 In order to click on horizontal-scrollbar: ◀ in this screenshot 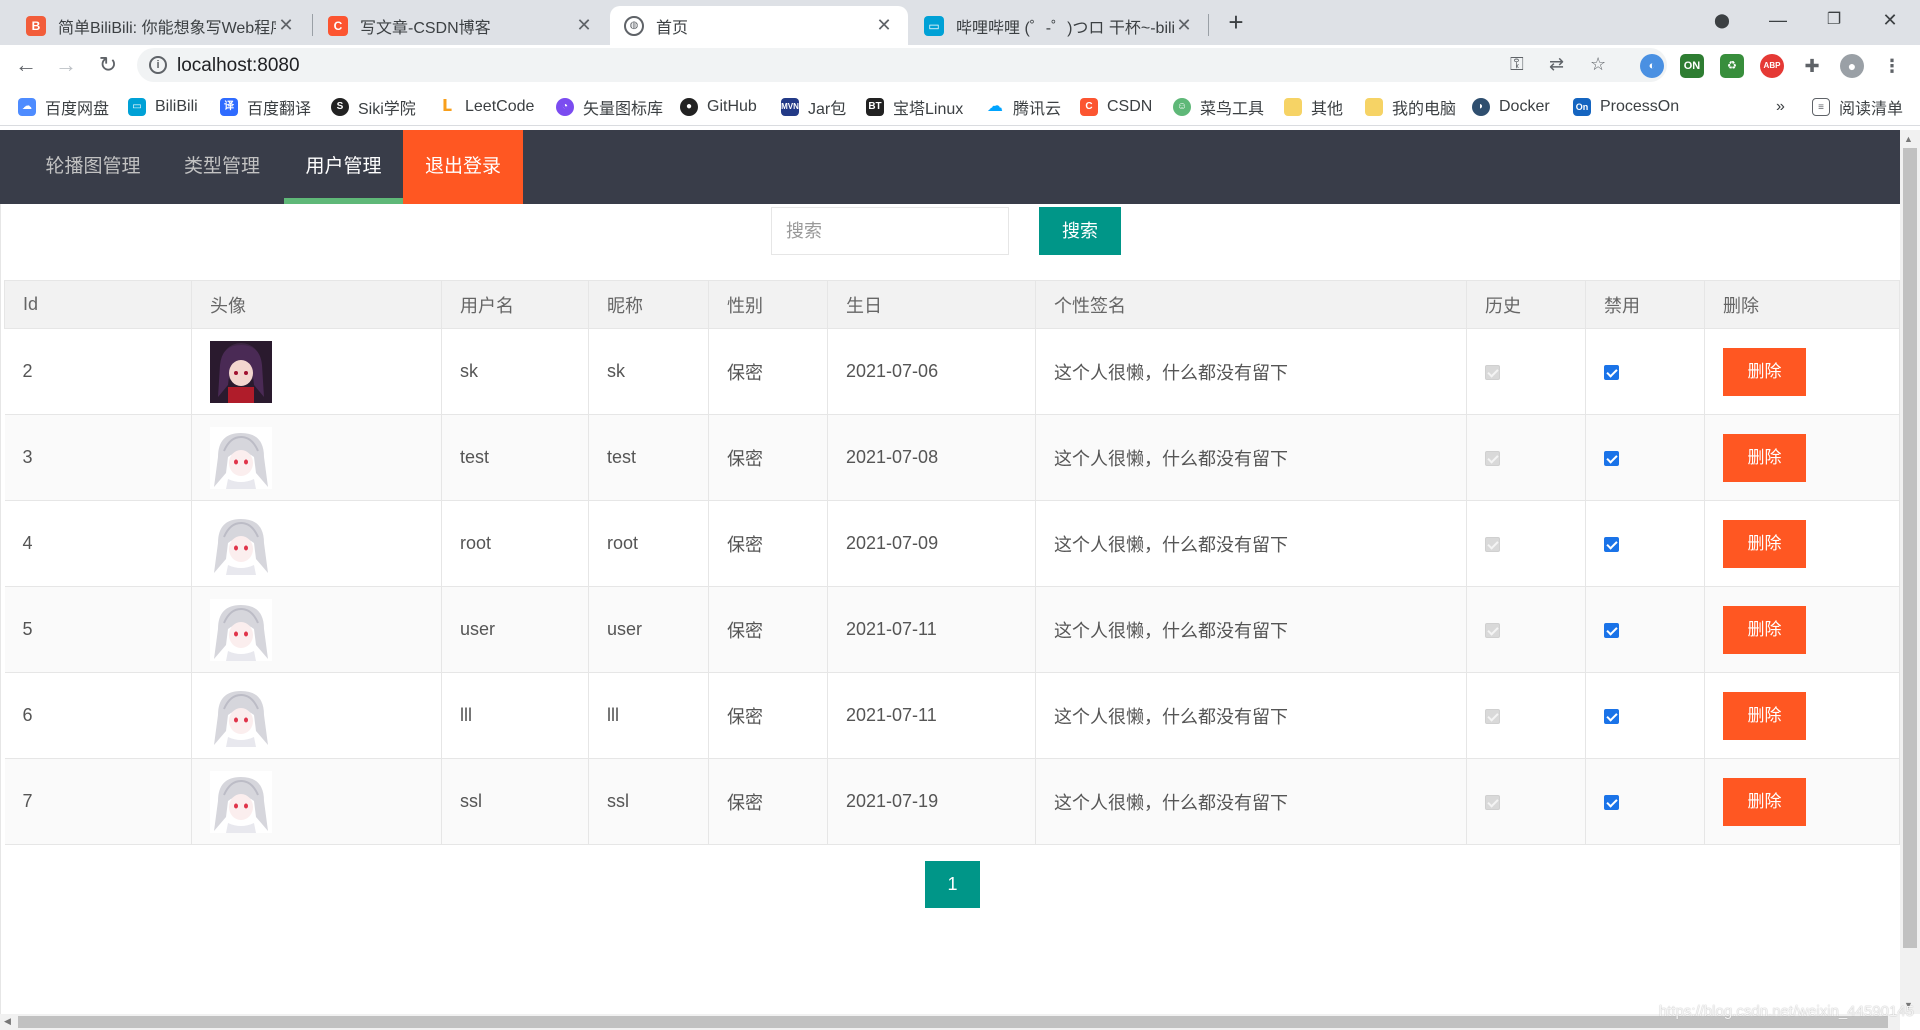, I will do `click(950, 1022)`.